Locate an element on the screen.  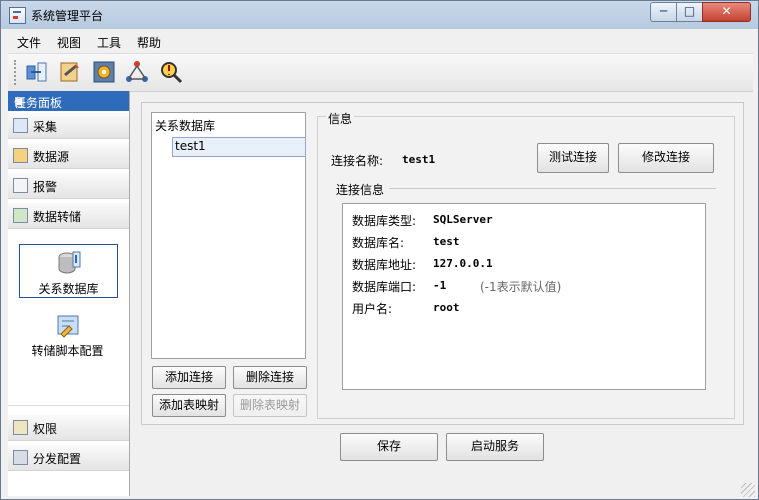
data-transfer-panel: 关系数据库 转储脚本配置 is located at coordinates (68, 321).